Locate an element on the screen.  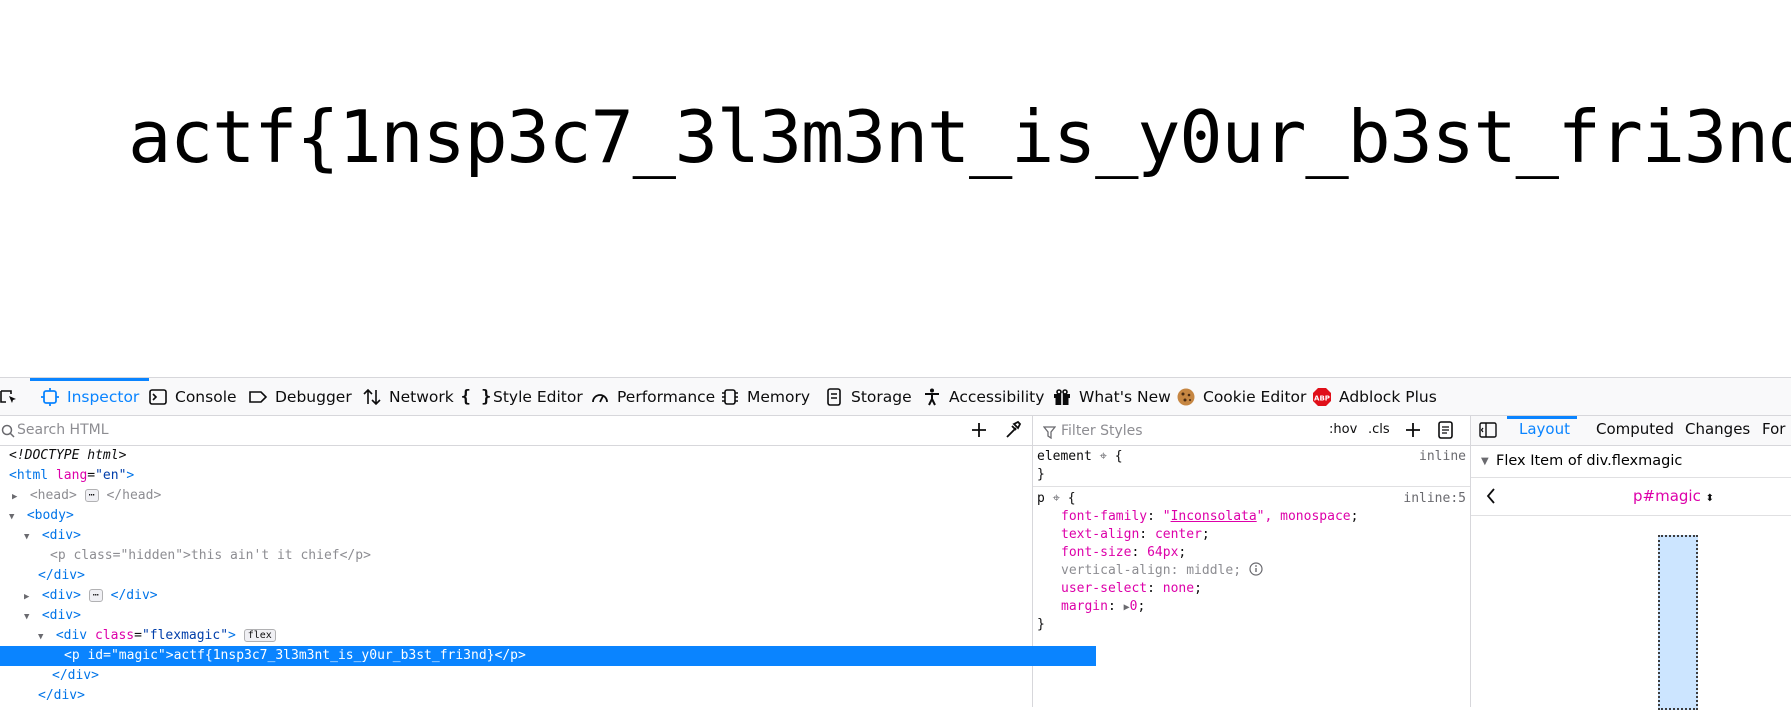
p-rule-selector: p ⌖ { is located at coordinates (1056, 498).